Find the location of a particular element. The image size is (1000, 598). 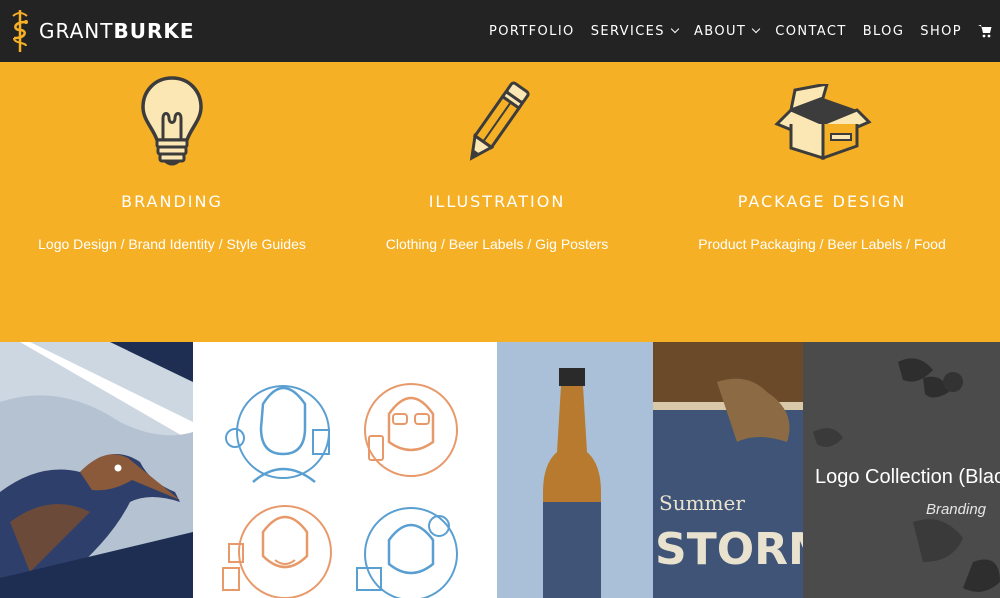

lightbulb-icon is located at coordinates (172, 121).